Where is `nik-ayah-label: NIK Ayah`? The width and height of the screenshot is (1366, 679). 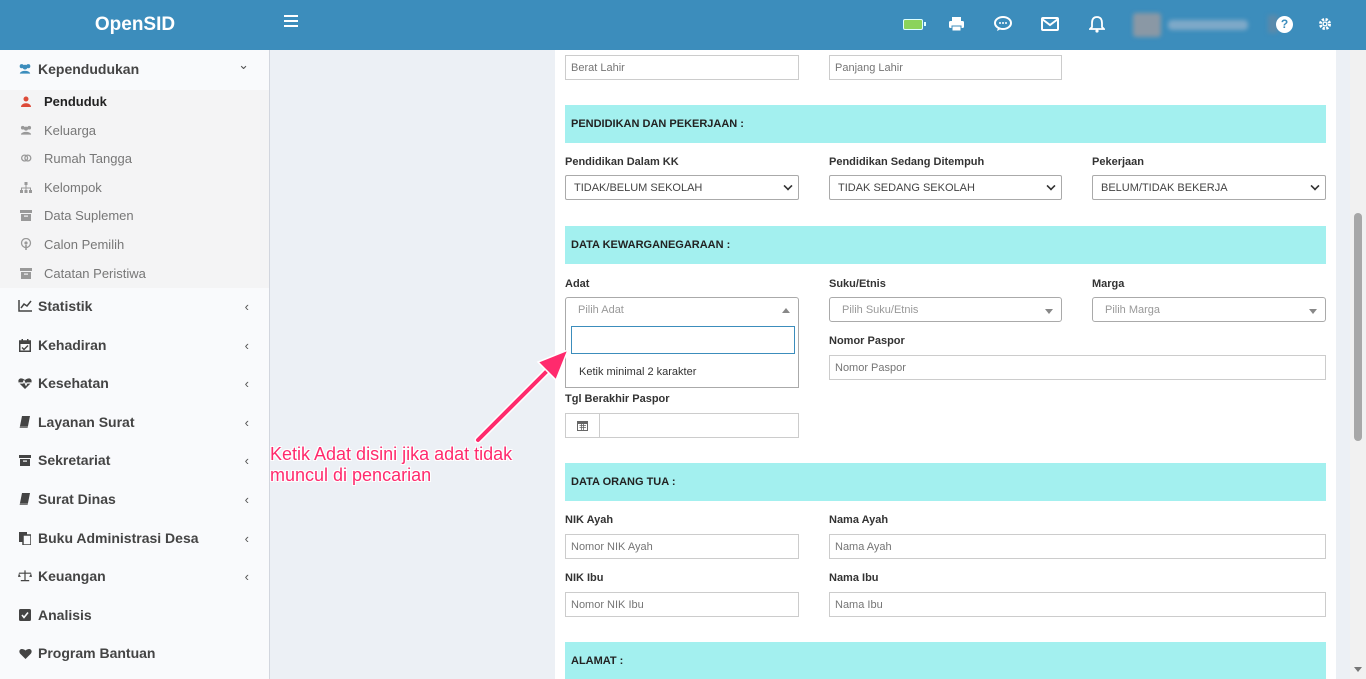 nik-ayah-label: NIK Ayah is located at coordinates (589, 520).